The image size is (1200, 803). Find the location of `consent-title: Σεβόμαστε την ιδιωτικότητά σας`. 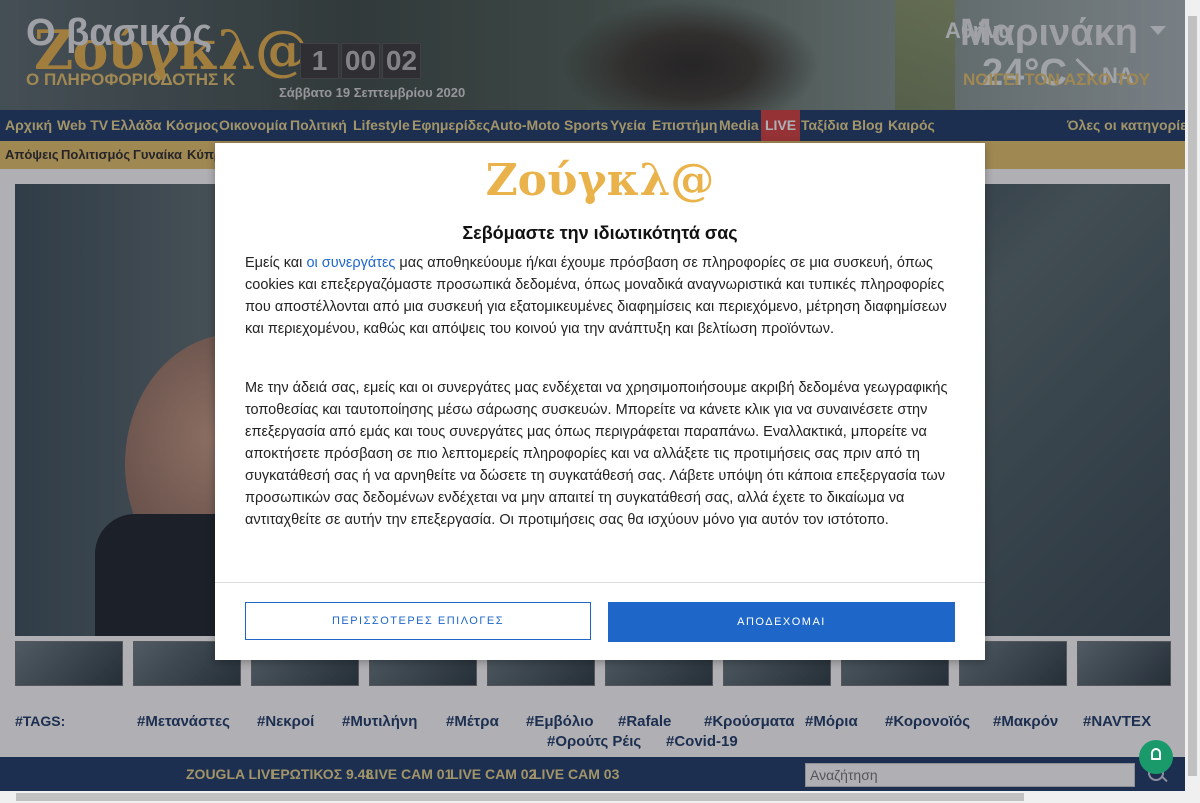

consent-title: Σεβόμαστε την ιδιωτικότητά σας is located at coordinates (600, 233).